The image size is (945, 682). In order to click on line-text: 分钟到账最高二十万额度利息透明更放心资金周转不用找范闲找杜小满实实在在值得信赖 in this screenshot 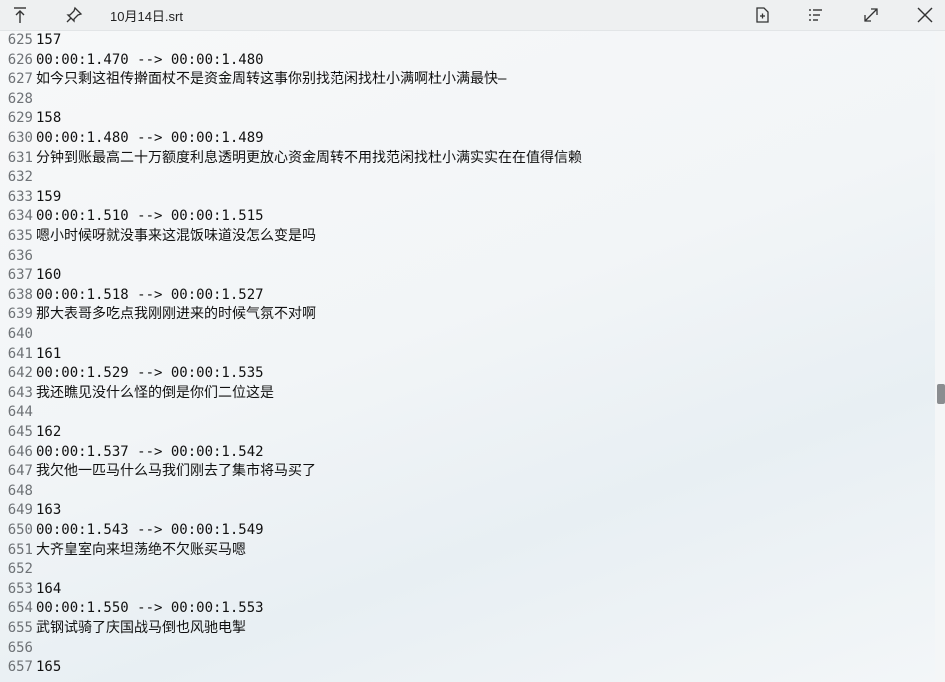, I will do `click(309, 158)`.